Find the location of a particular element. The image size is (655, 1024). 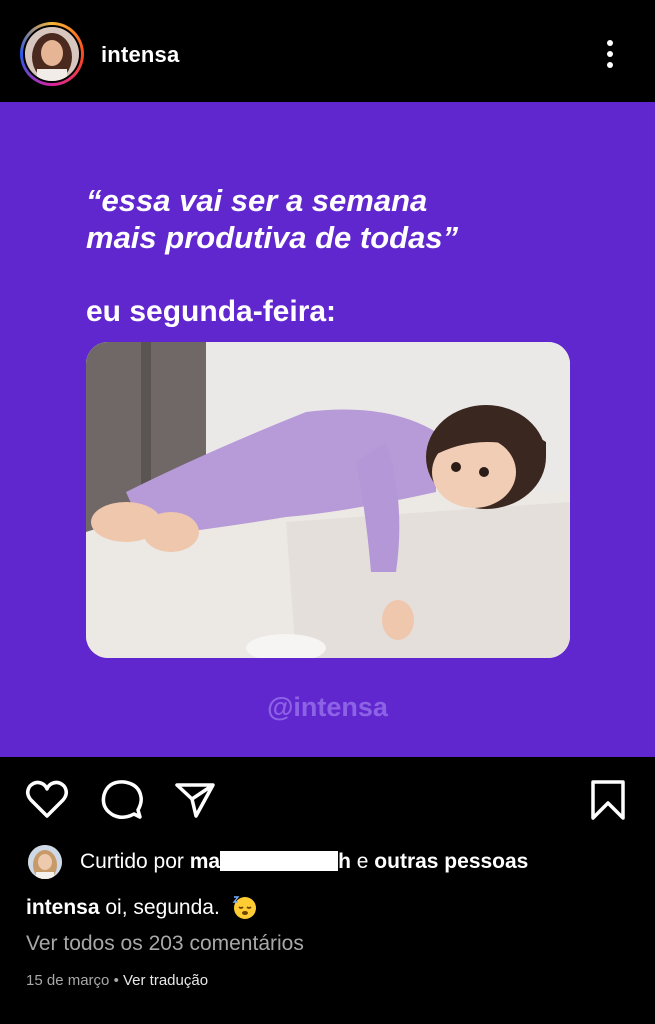

likes-prefix: Curtido por is located at coordinates (132, 861).